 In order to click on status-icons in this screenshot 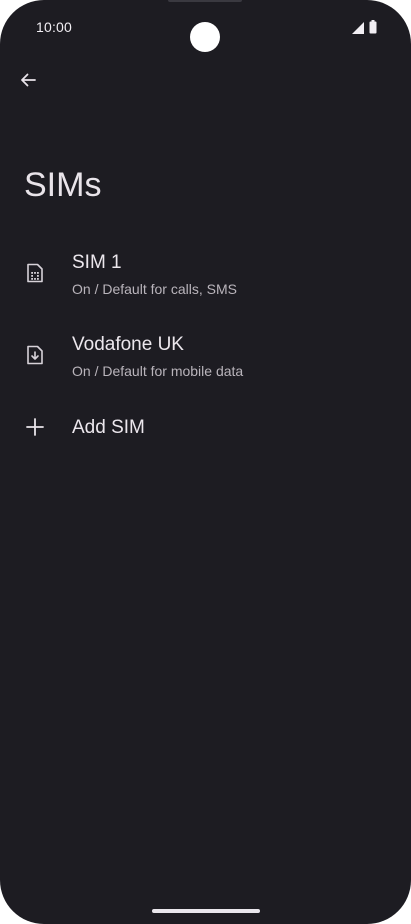, I will do `click(364, 29)`.